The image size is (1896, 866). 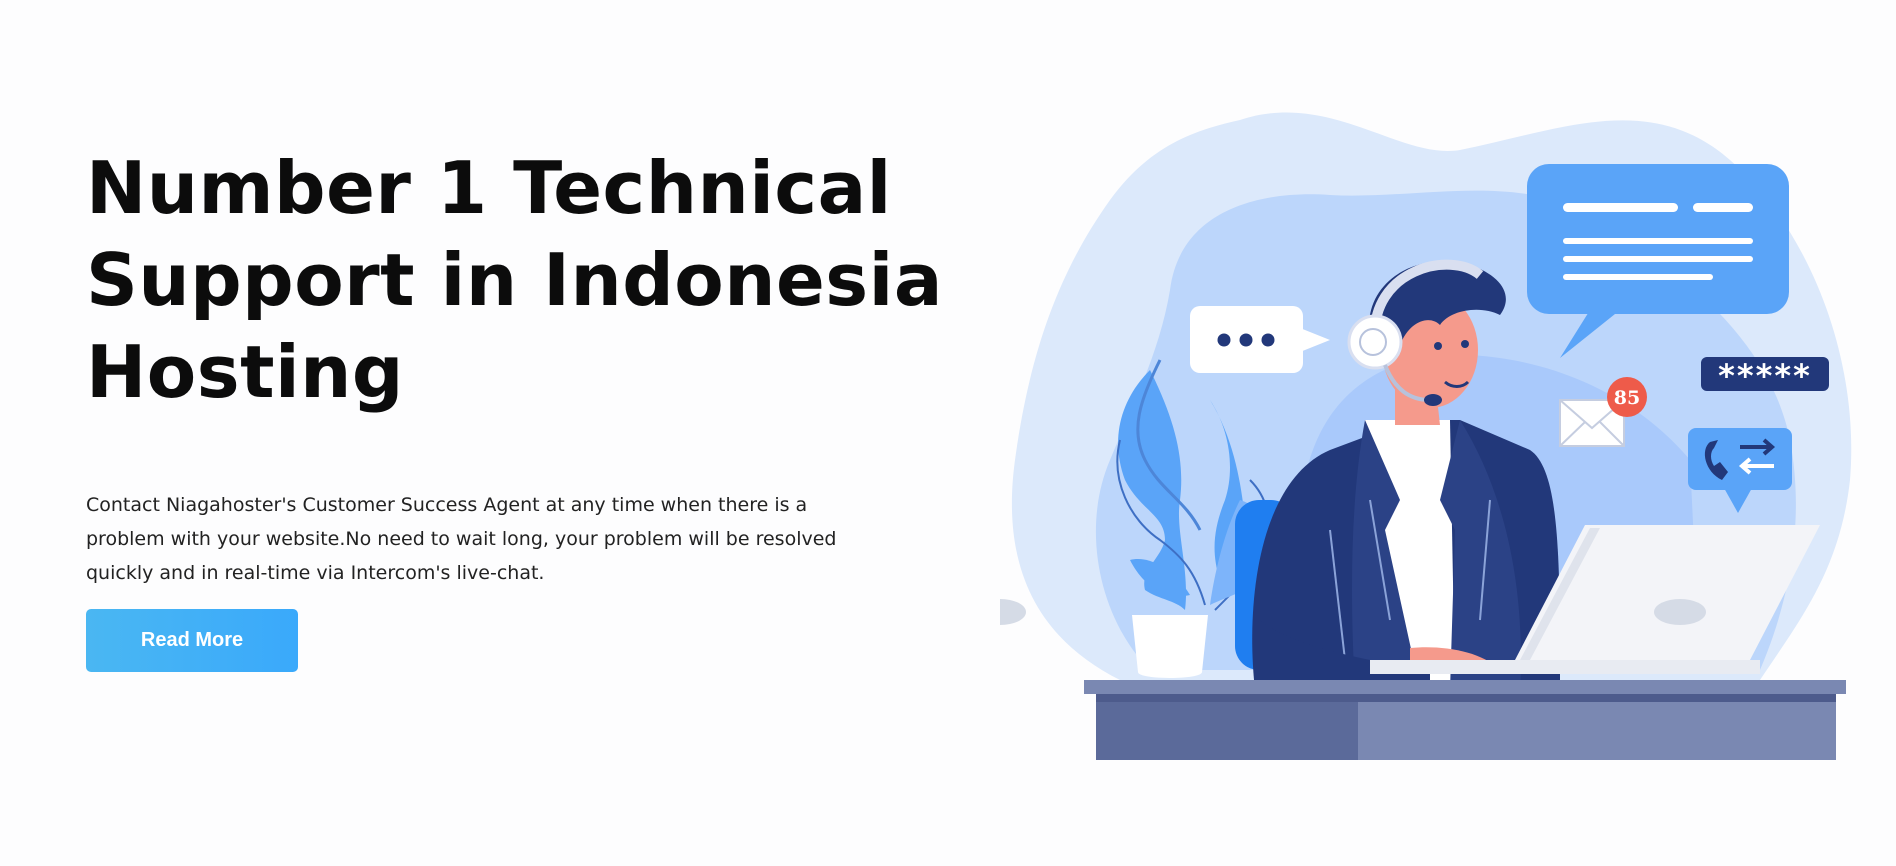 I want to click on password-mask: *****, so click(x=1765, y=376).